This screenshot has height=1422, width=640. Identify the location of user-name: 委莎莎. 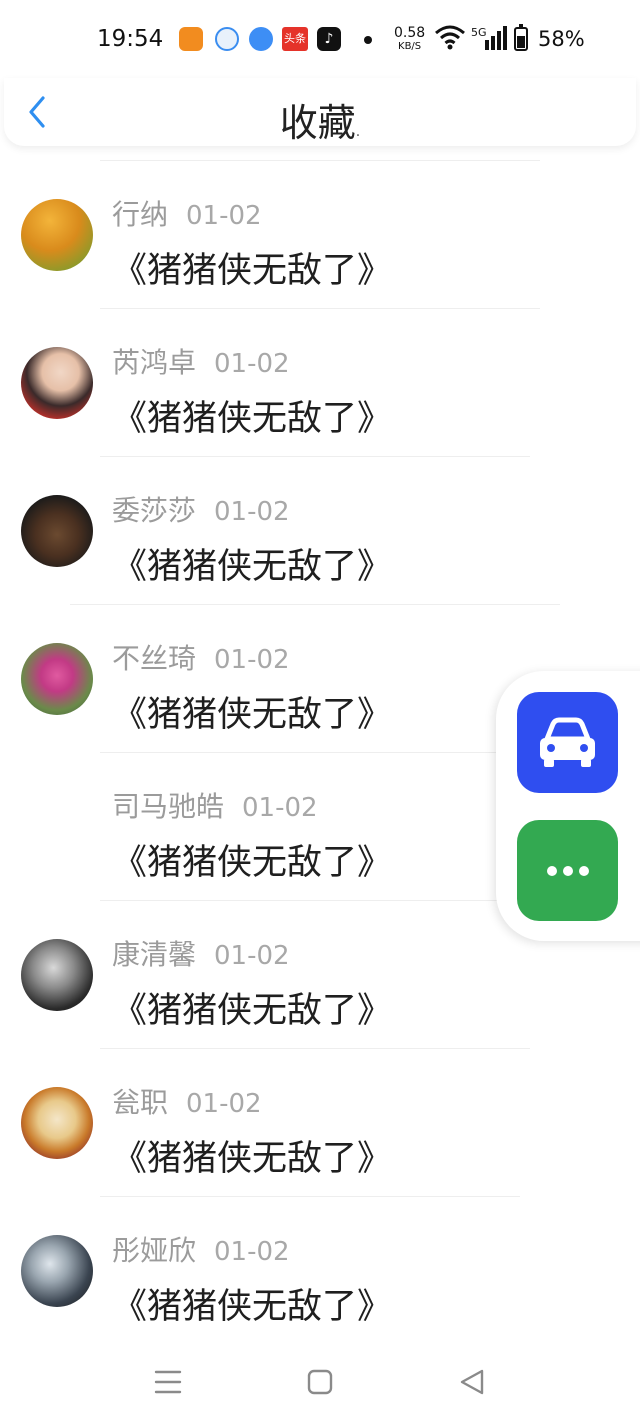
(154, 510).